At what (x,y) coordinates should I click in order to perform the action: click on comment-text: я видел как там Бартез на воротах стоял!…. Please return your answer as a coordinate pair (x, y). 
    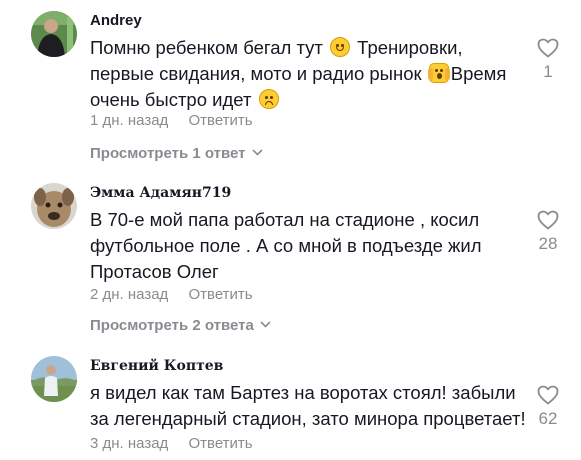
    Looking at the image, I should click on (308, 405).